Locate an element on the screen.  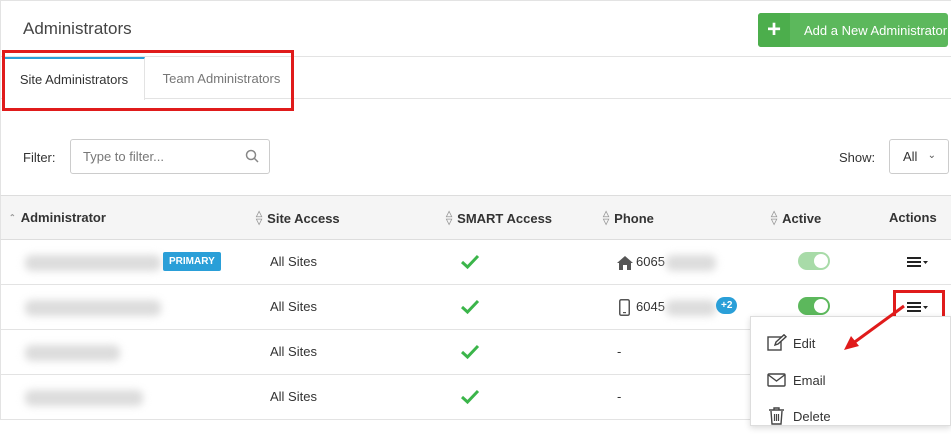
tab-site-administrators: Site Administrators is located at coordinates (74, 78).